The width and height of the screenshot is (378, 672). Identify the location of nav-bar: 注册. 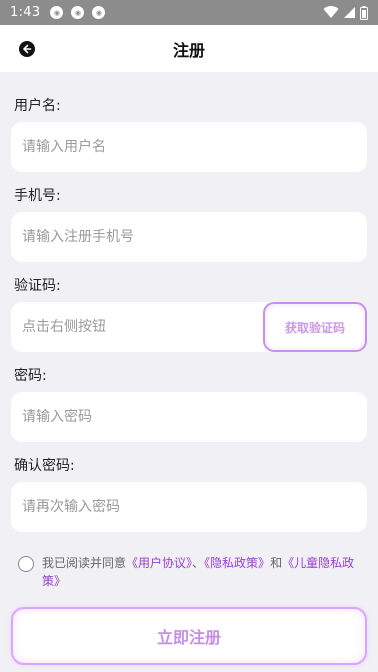
(189, 48).